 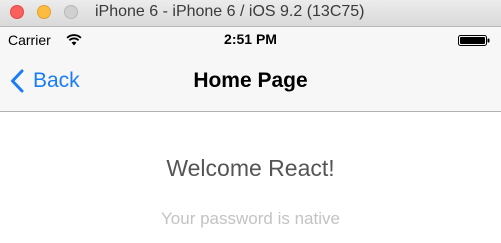 I want to click on status-time: 2:51 PM, so click(x=250, y=39).